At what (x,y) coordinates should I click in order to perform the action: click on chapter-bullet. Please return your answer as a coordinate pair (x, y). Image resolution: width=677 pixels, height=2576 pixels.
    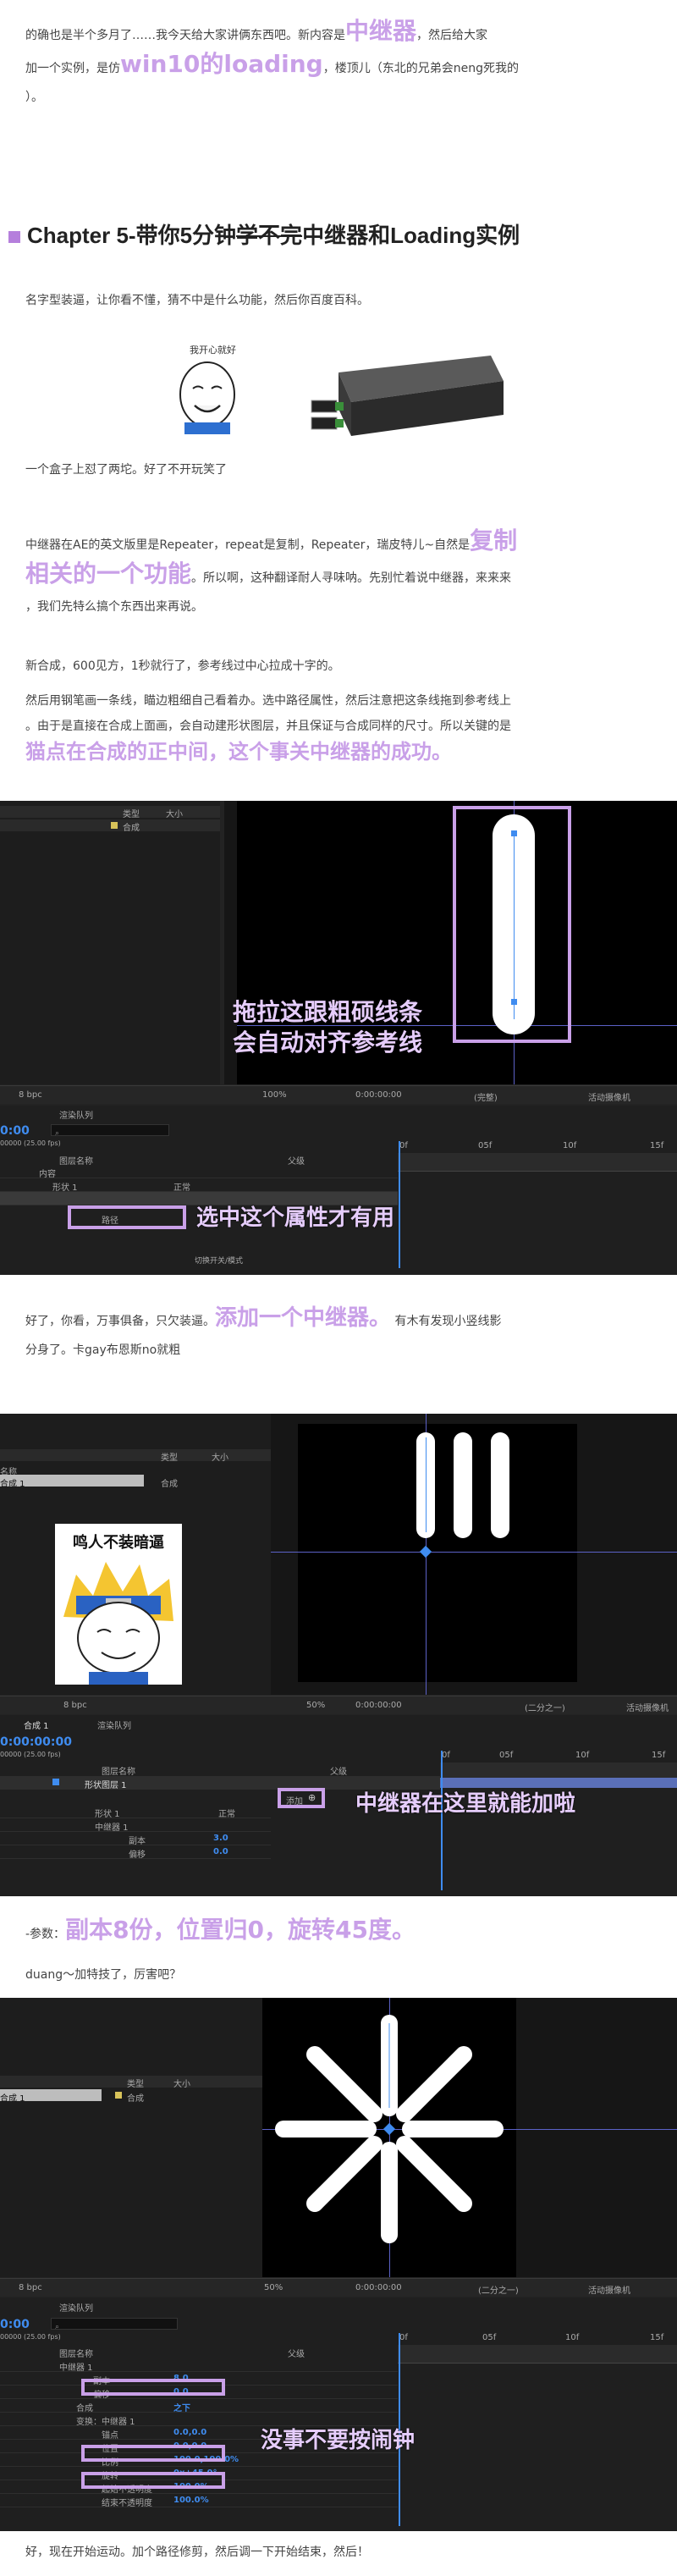
    Looking at the image, I should click on (14, 237).